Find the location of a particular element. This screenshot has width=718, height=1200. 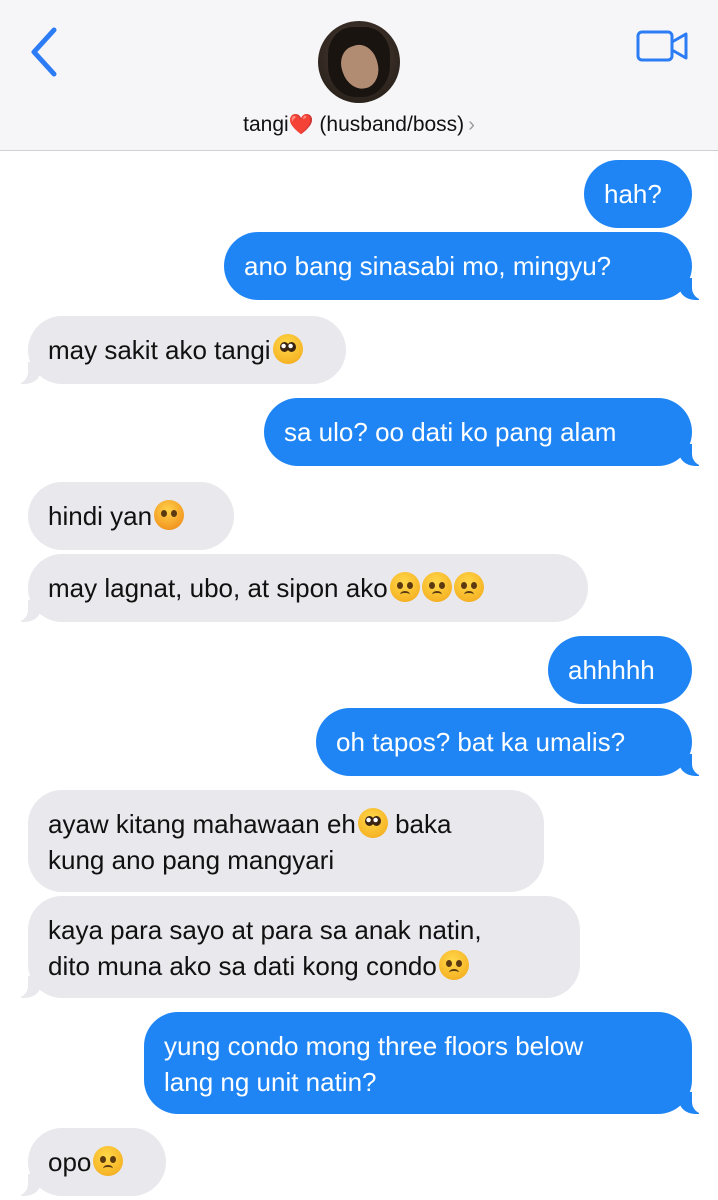

message-bubble-outgoing: oh tapos? bat ka umalis? is located at coordinates (515, 742).